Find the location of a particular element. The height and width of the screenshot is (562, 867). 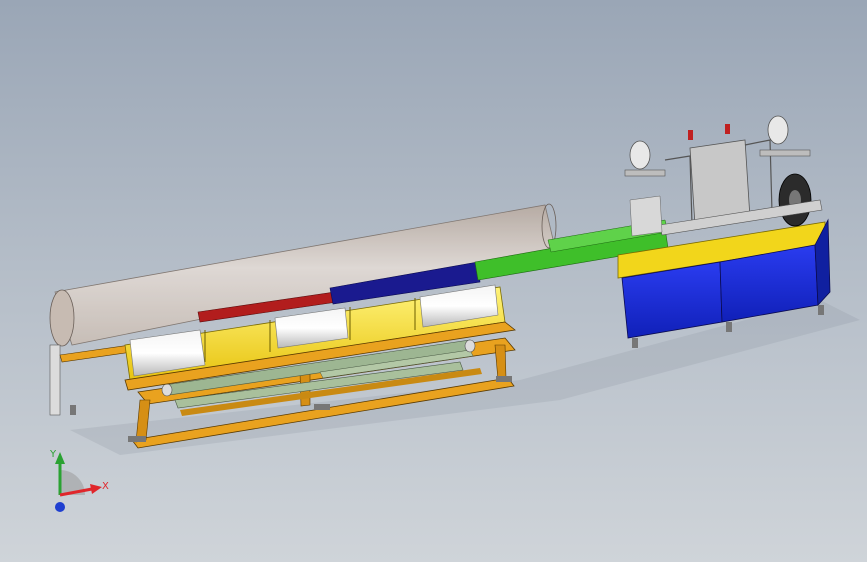

coordinate-triad: Y X is located at coordinates (79, 480).